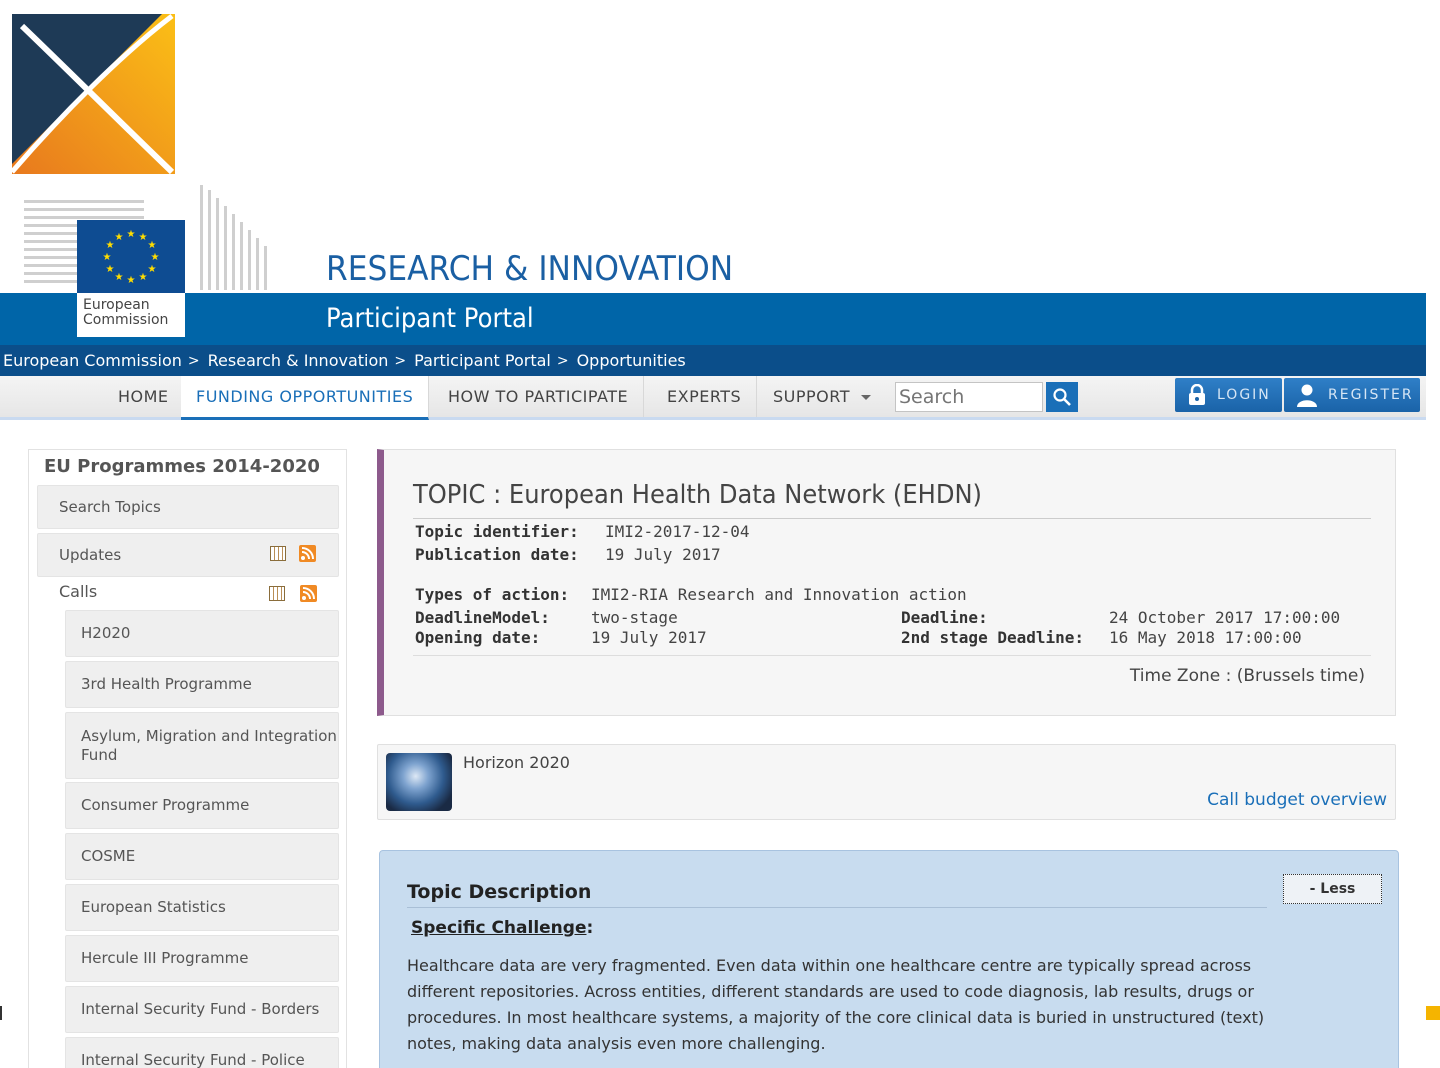 This screenshot has height=1068, width=1440. I want to click on breadcrumb-link: European Commission, so click(92, 360).